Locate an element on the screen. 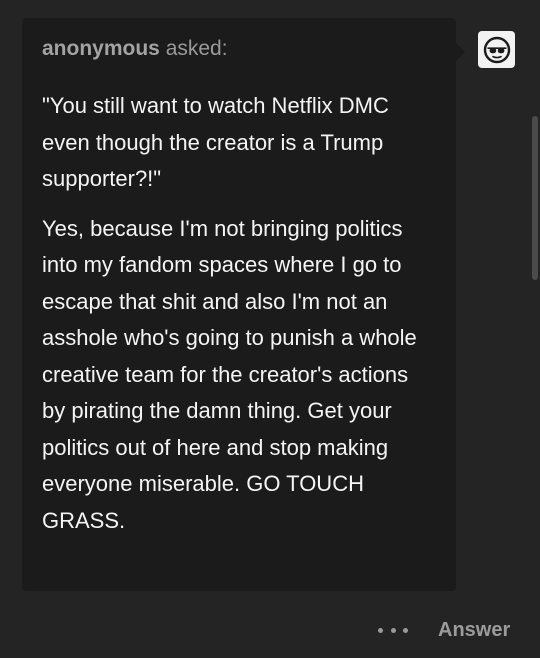 This screenshot has width=540, height=658. avatar is located at coordinates (496, 49).